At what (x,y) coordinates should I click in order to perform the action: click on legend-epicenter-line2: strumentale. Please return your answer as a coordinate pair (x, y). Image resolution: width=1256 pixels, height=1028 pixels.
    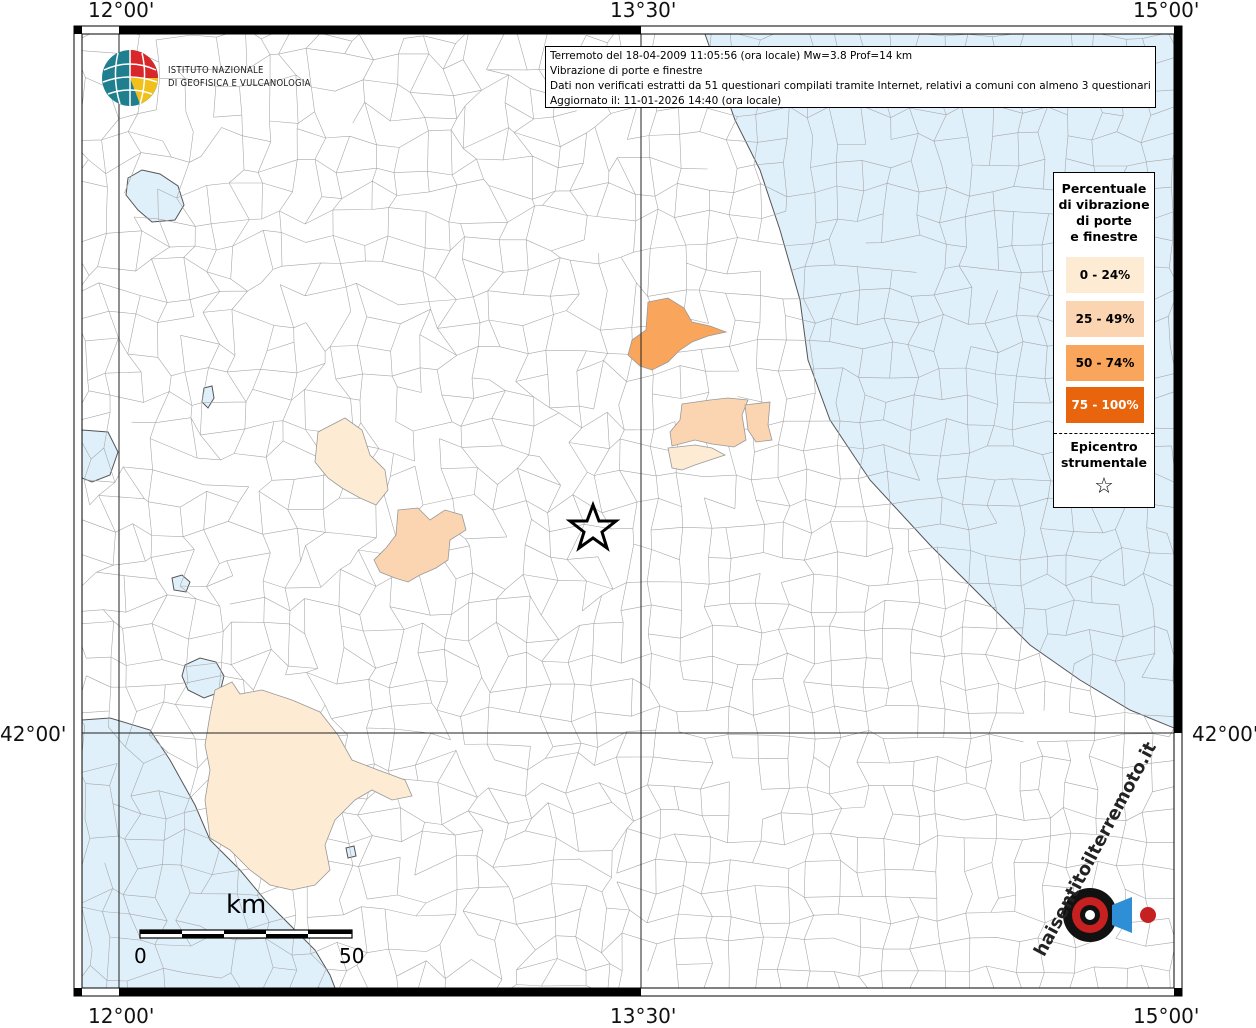
    Looking at the image, I should click on (1104, 462).